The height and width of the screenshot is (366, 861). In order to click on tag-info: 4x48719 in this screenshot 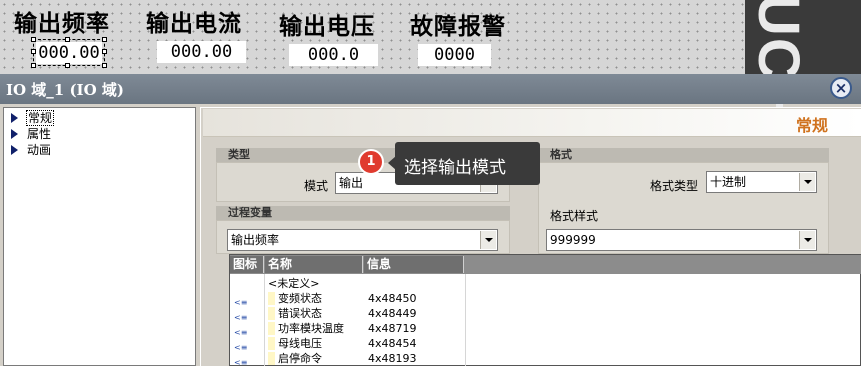, I will do `click(392, 328)`.